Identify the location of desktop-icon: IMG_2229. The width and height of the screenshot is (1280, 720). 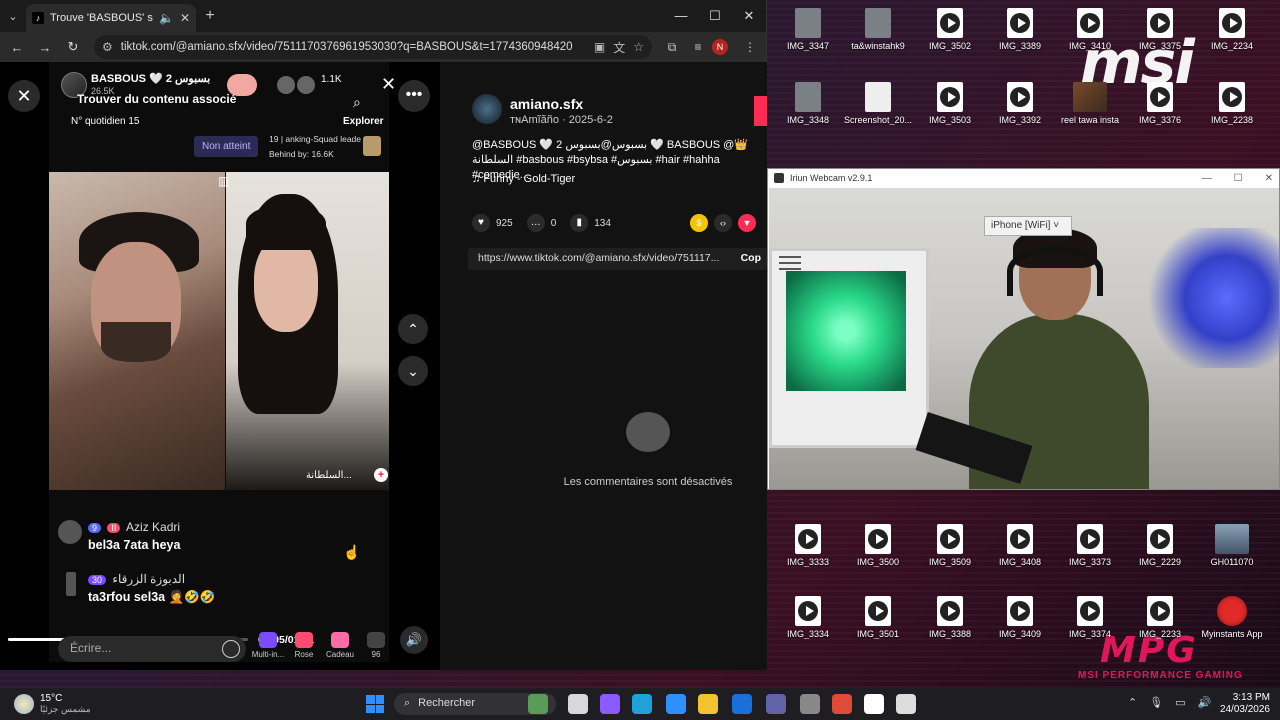
(1160, 545).